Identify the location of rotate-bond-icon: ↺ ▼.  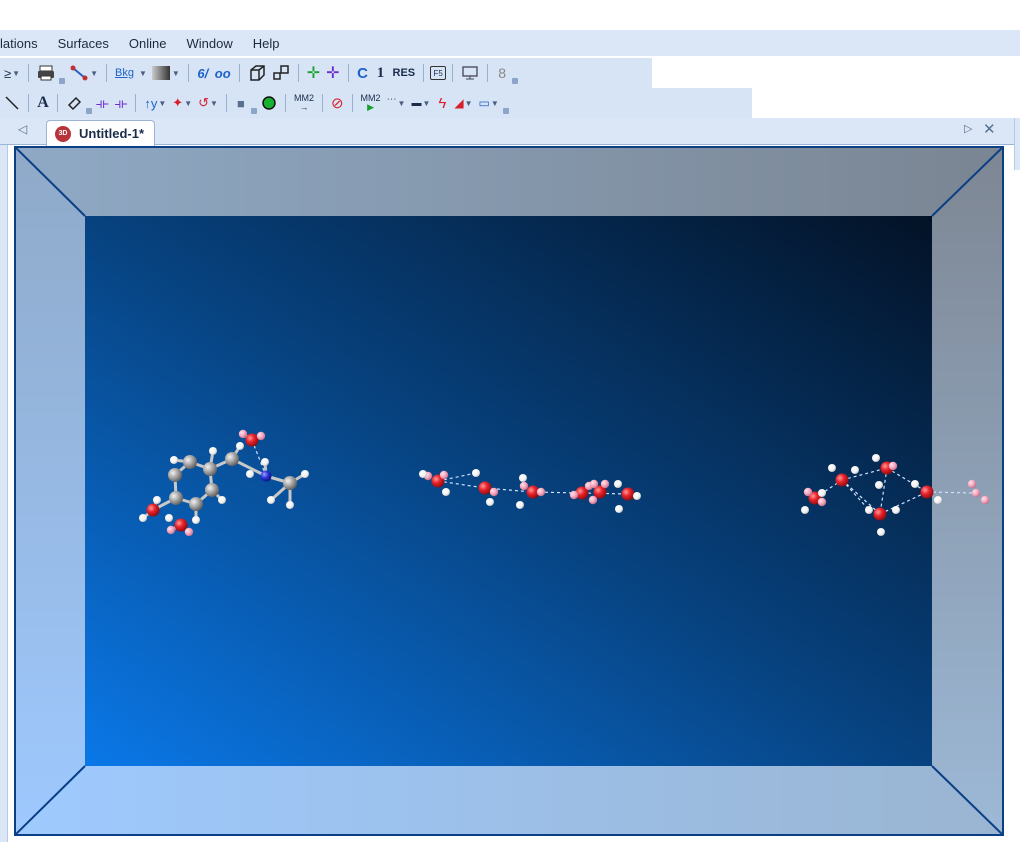
(208, 103).